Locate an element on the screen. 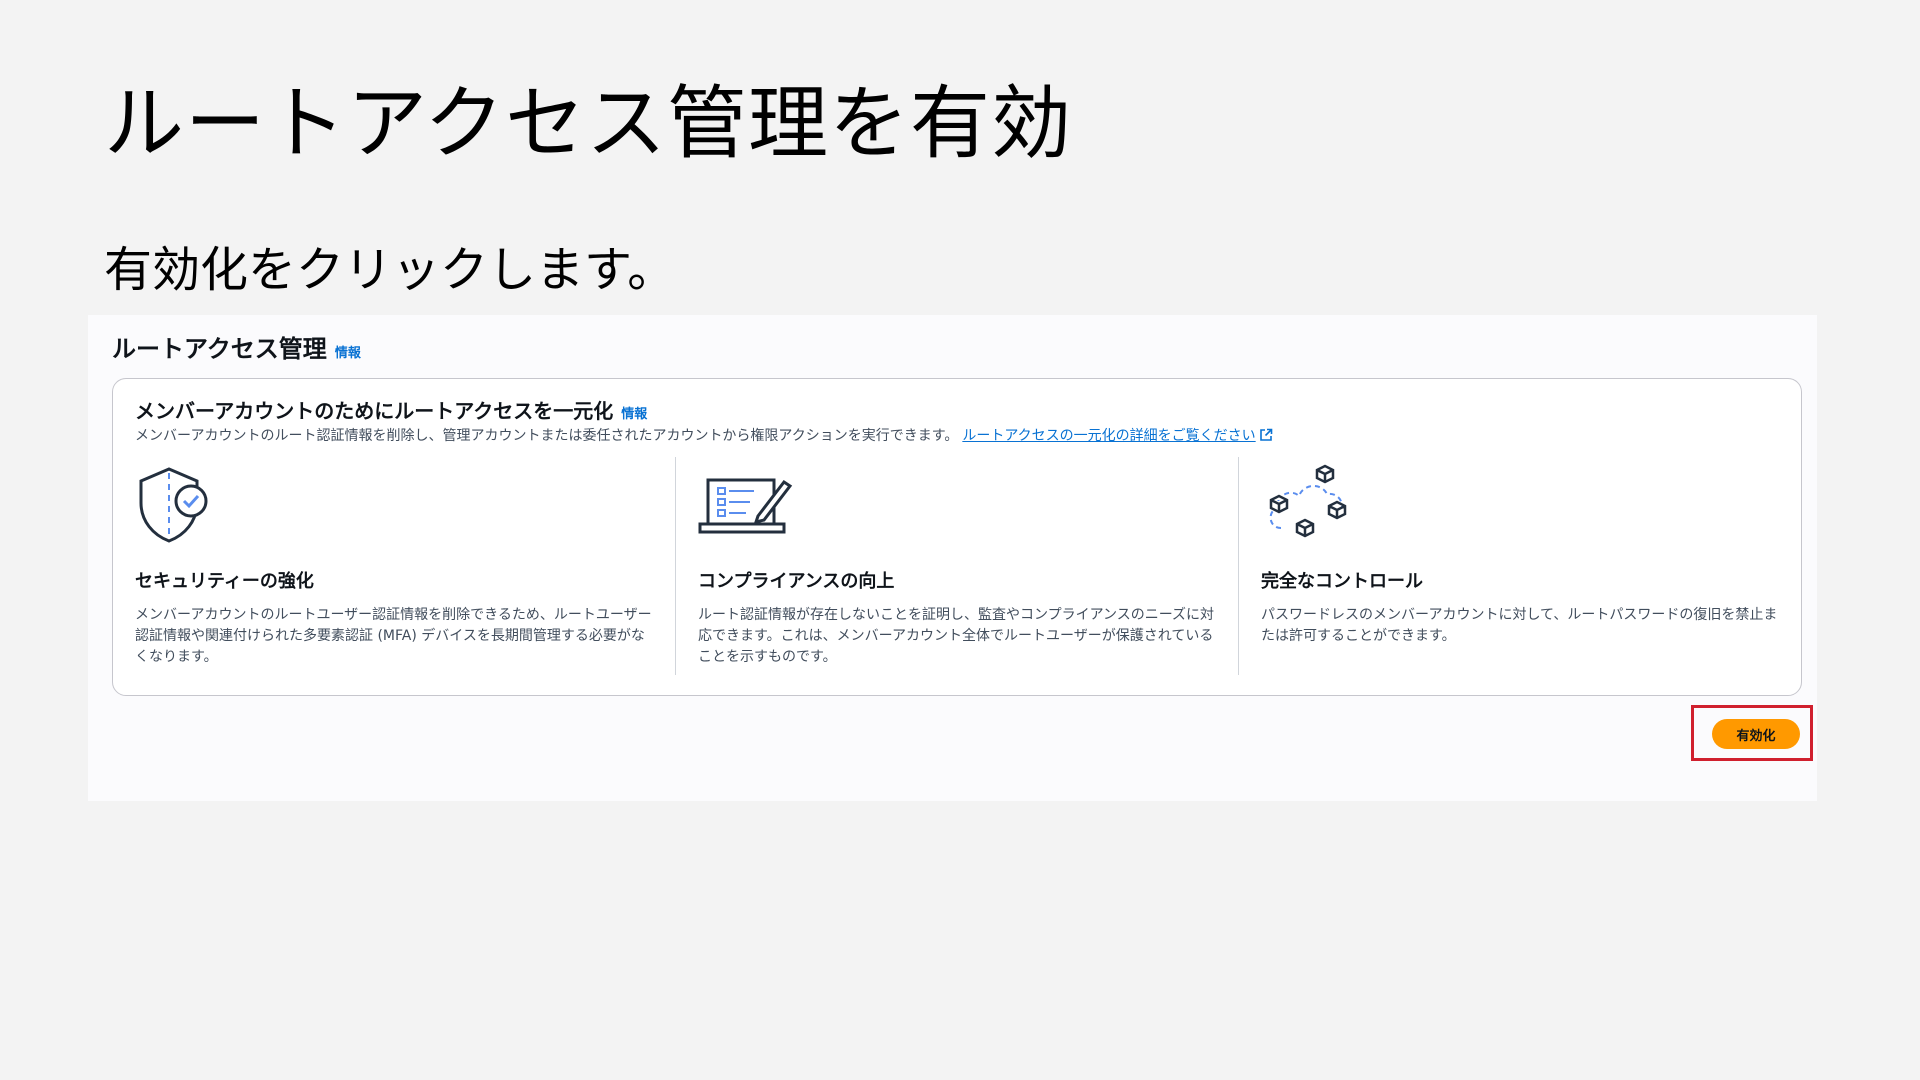 This screenshot has height=1080, width=1920. page-header: ルートアクセス管理 情報 is located at coordinates (236, 346).